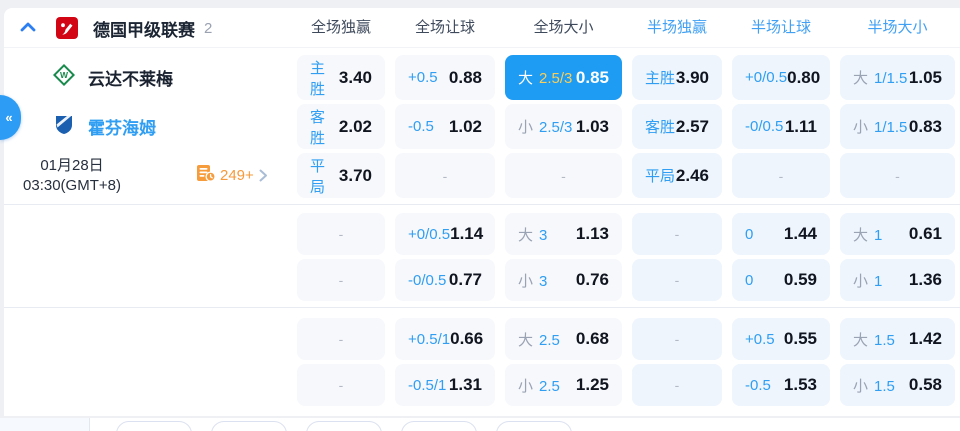 The width and height of the screenshot is (960, 431). I want to click on odds-value: 2.46, so click(692, 175).